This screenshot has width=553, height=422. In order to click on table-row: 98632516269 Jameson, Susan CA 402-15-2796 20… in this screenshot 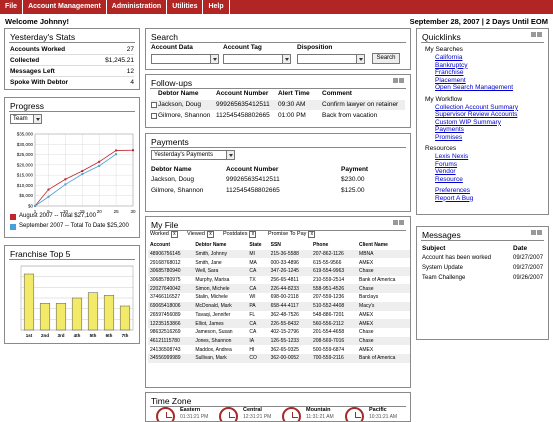, I will do `click(279, 332)`.